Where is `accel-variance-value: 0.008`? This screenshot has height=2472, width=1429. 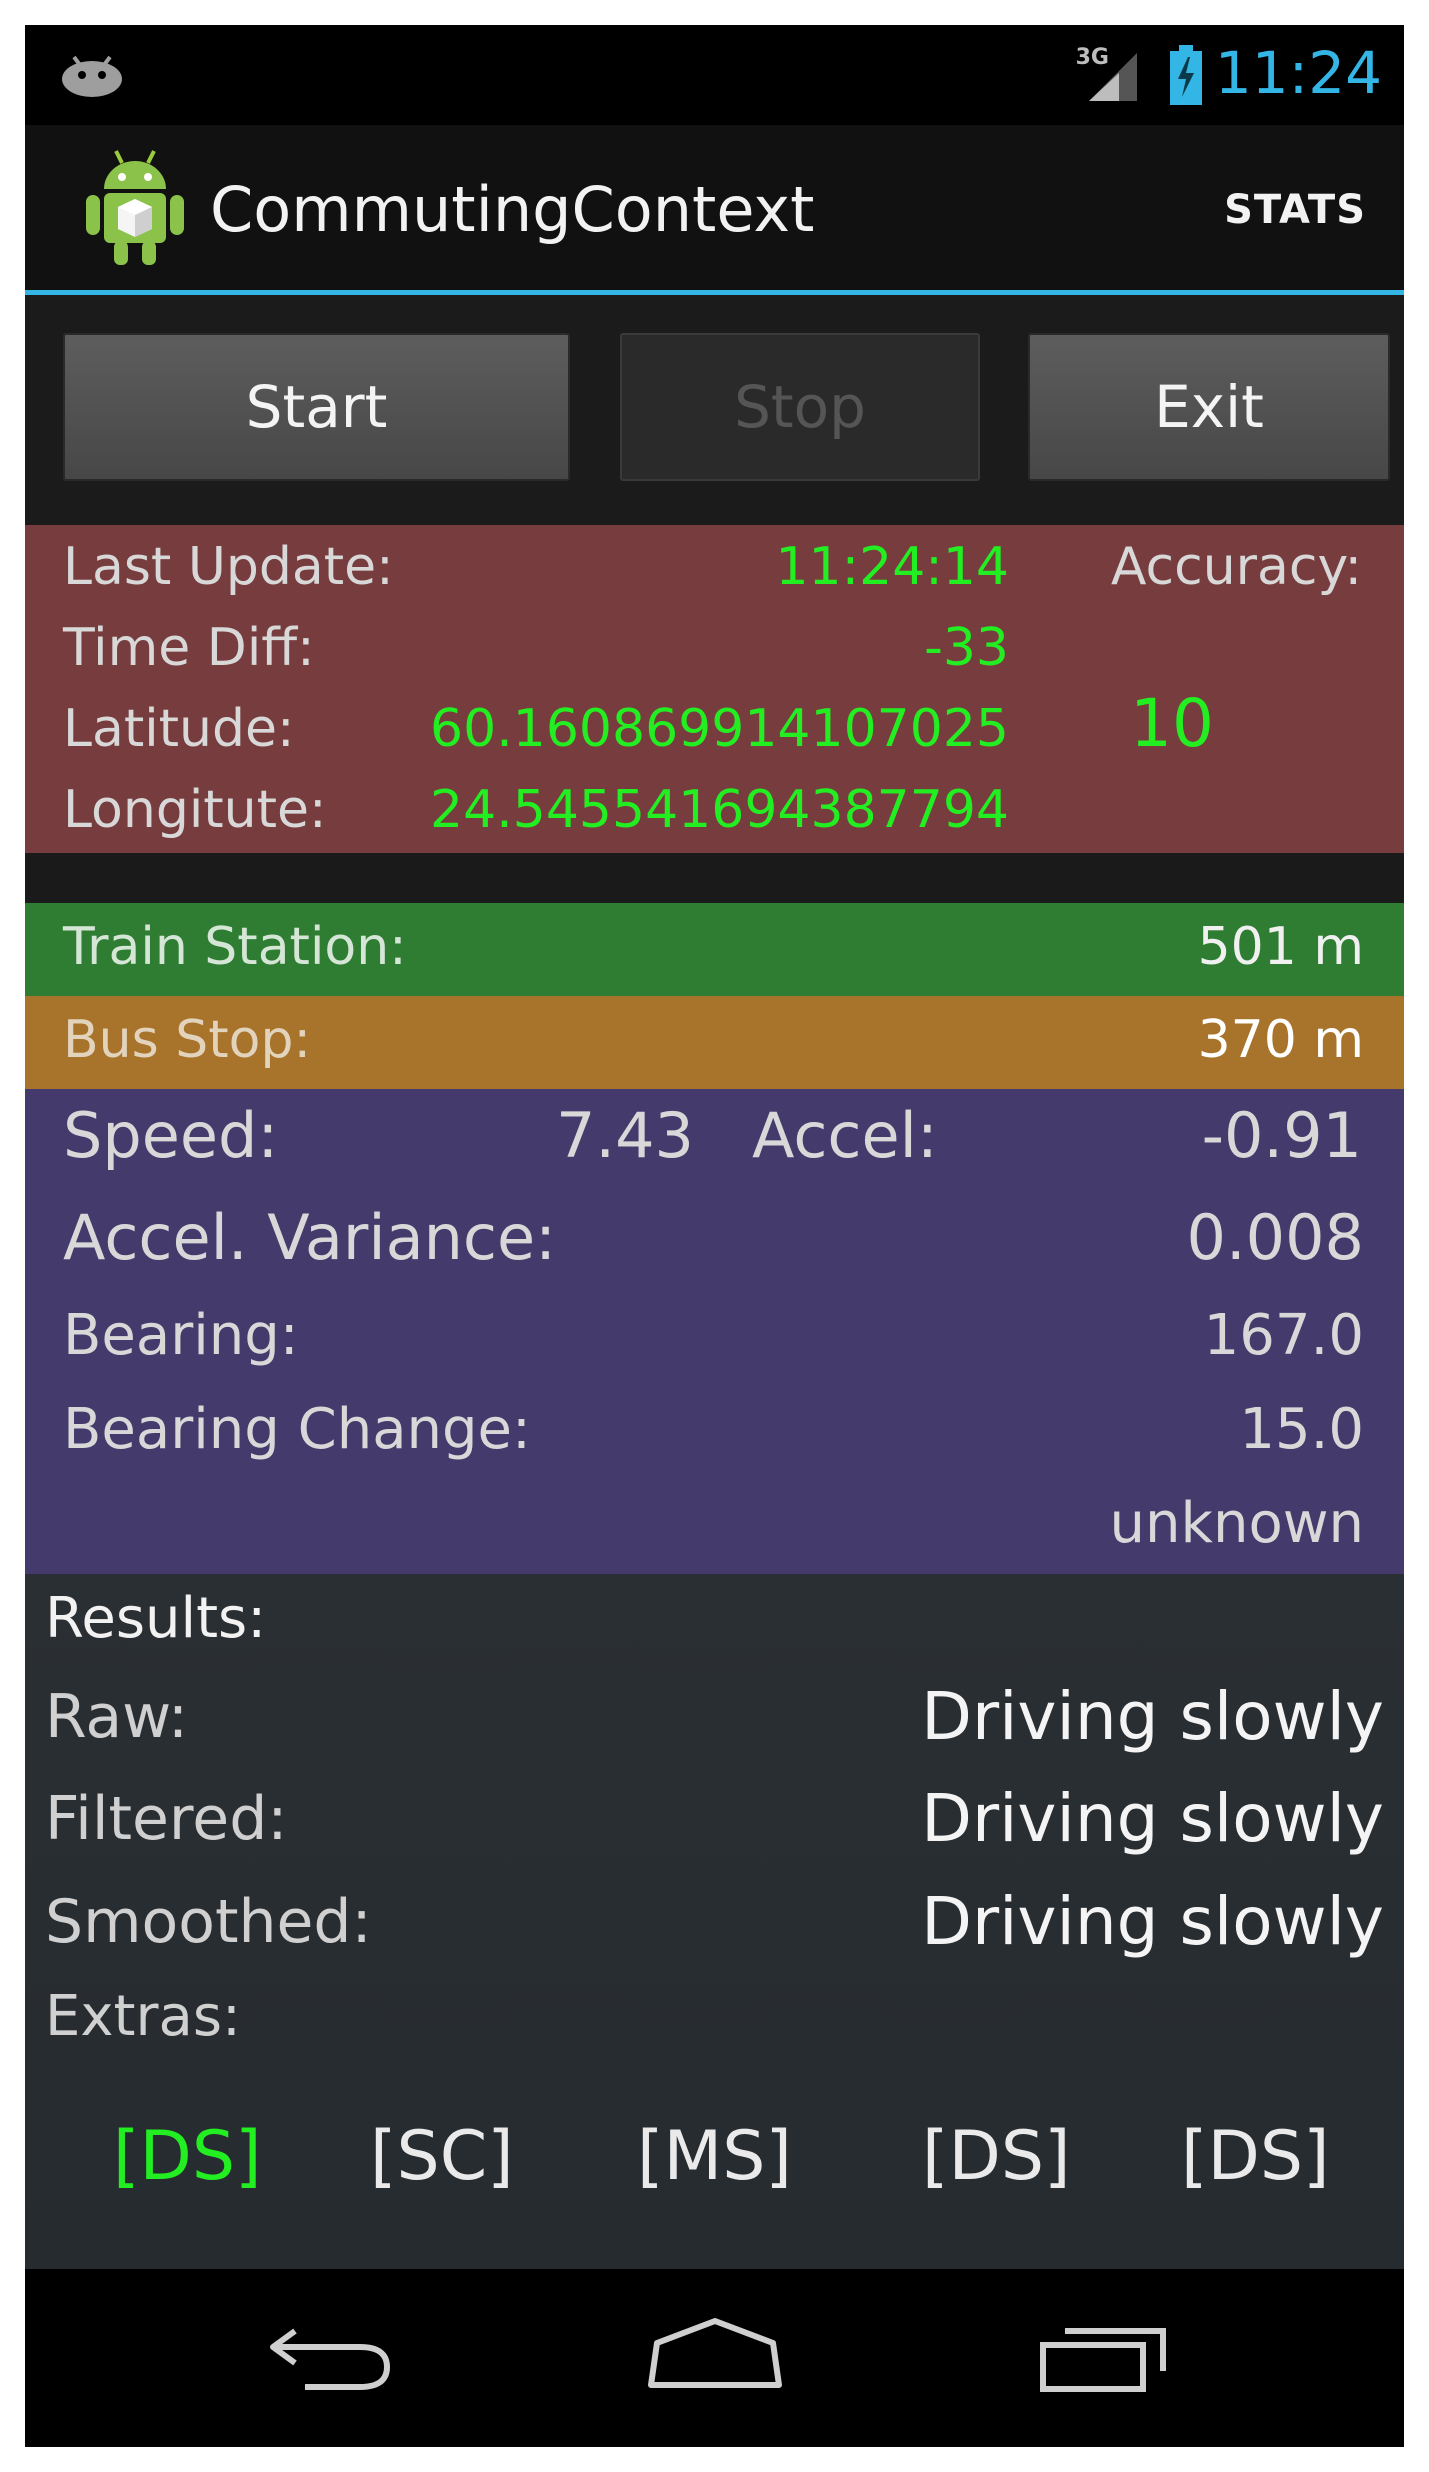
accel-variance-value: 0.008 is located at coordinates (1275, 1237).